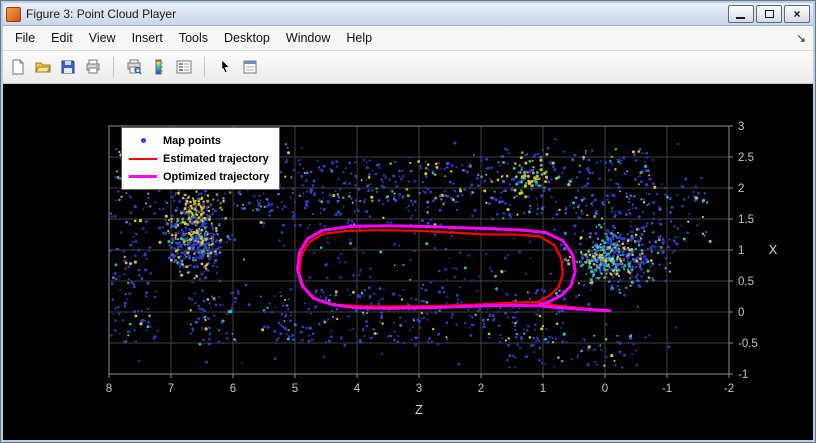 The height and width of the screenshot is (443, 816). I want to click on svg-text: 1.5, so click(746, 220).